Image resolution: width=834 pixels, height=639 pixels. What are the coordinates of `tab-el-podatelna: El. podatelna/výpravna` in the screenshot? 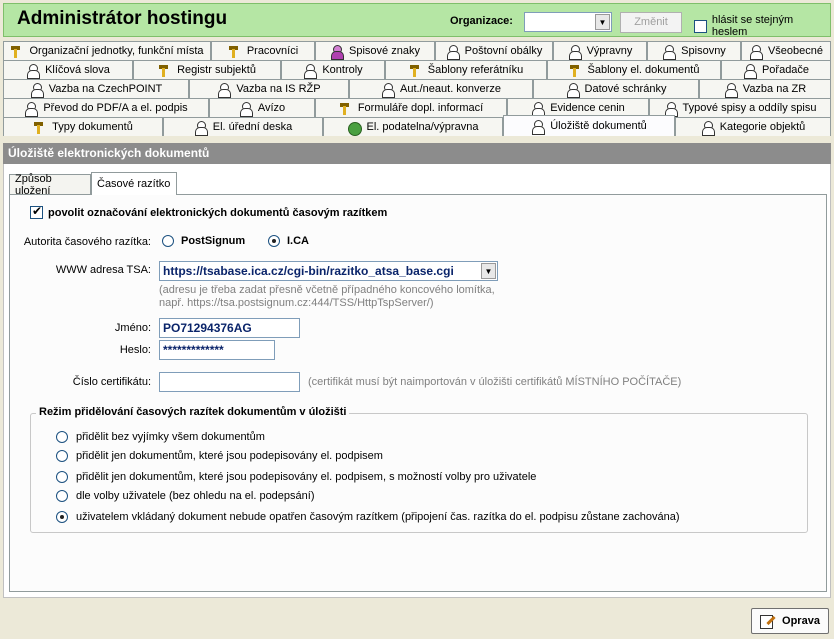 It's located at (413, 126).